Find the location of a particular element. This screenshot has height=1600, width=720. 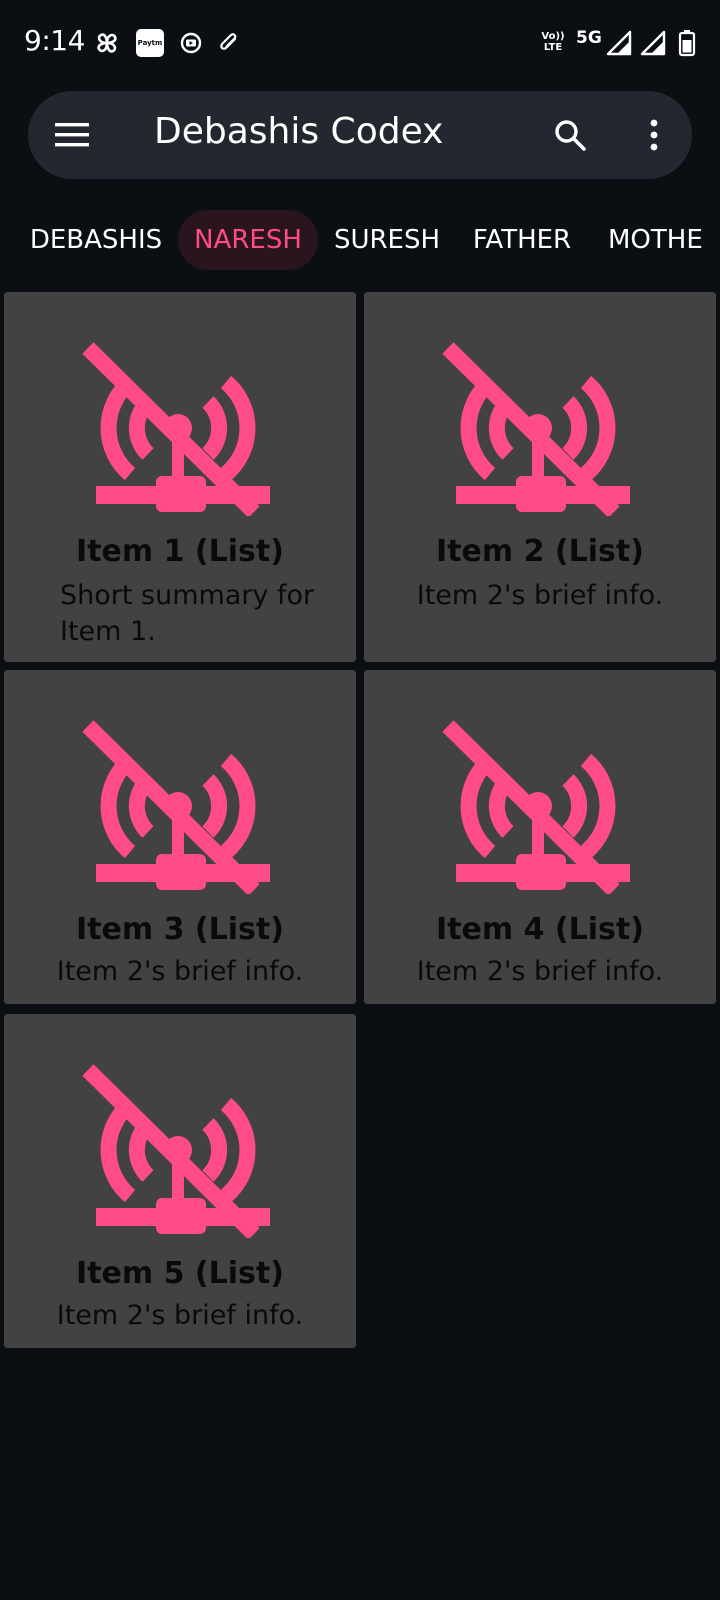

status-time: 9:14 is located at coordinates (54, 40).